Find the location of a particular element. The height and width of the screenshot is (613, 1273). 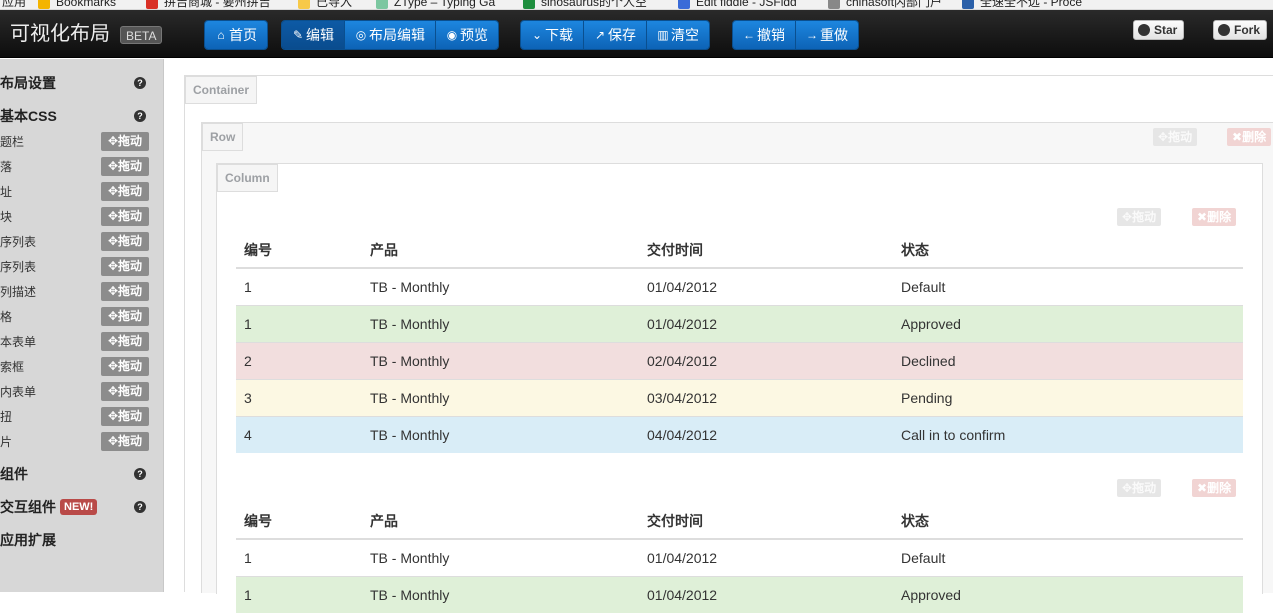

bookmark-link: sinosaurus的个人空 is located at coordinates (585, 4).